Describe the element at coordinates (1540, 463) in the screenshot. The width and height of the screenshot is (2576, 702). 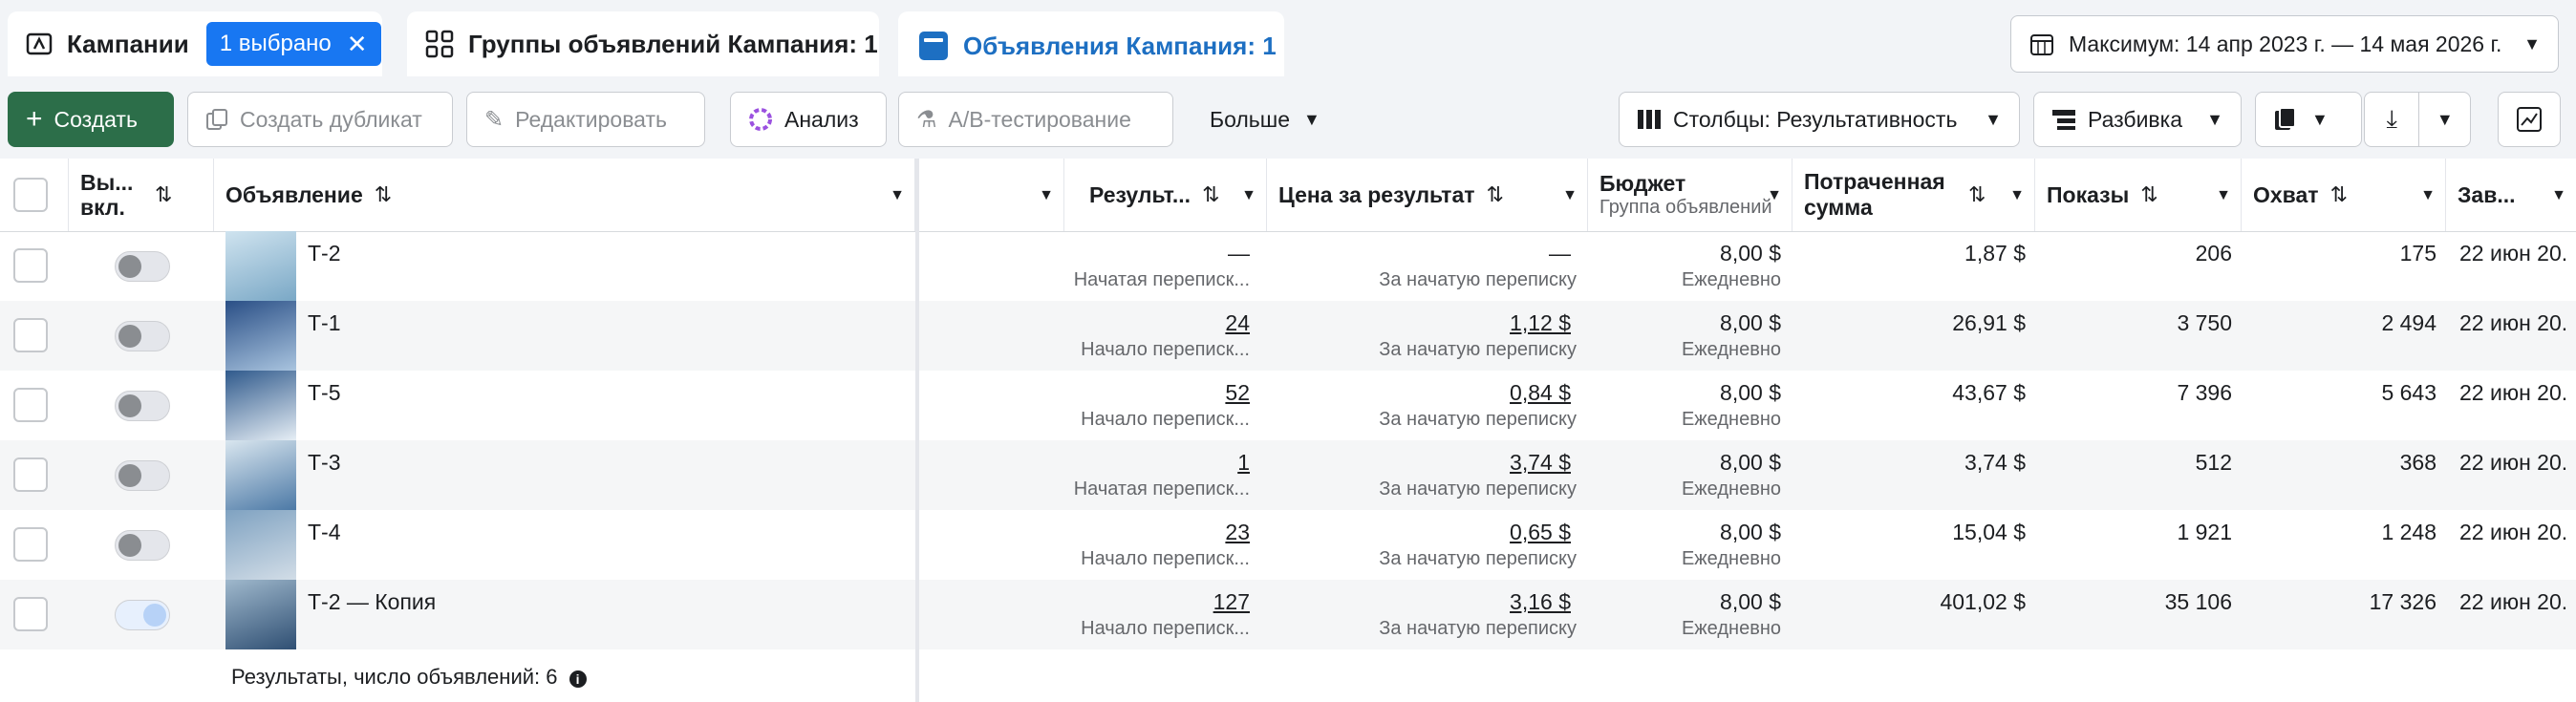
I see `cost-per-result-value: 3,74 $` at that location.